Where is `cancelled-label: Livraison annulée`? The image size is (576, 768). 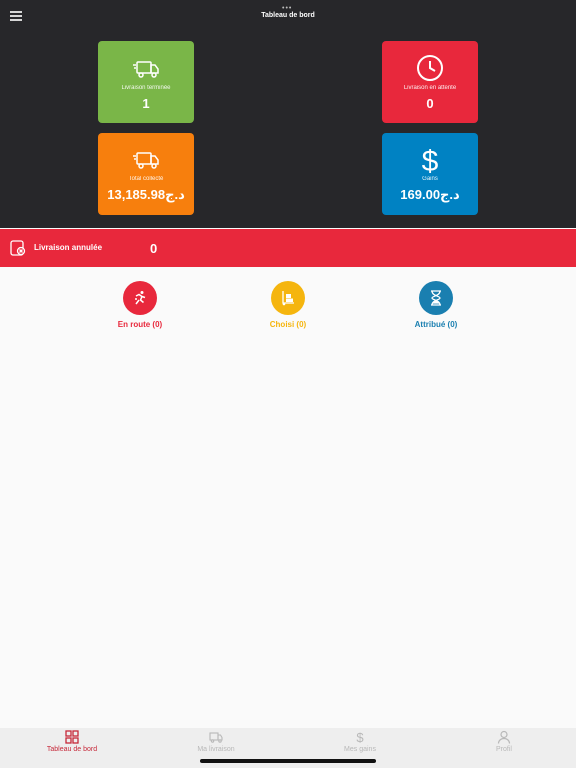
cancelled-label: Livraison annulée is located at coordinates (68, 247).